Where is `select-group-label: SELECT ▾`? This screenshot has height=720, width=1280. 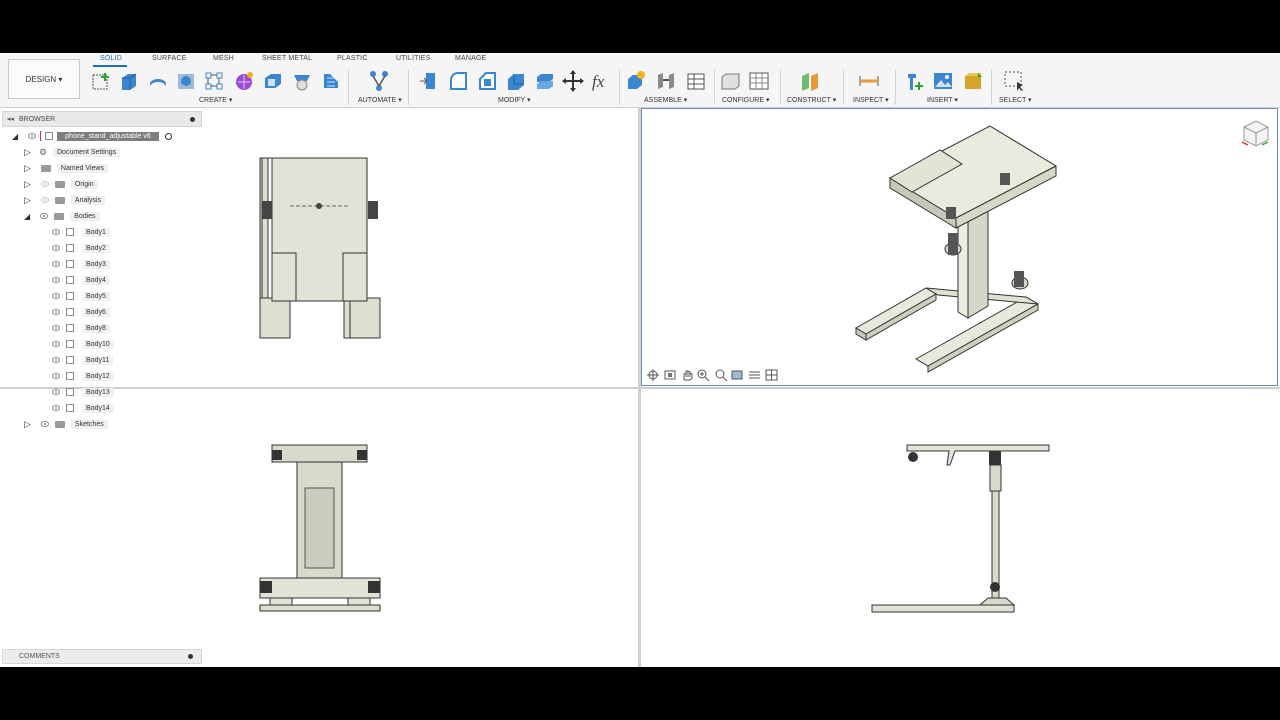 select-group-label: SELECT ▾ is located at coordinates (1015, 100).